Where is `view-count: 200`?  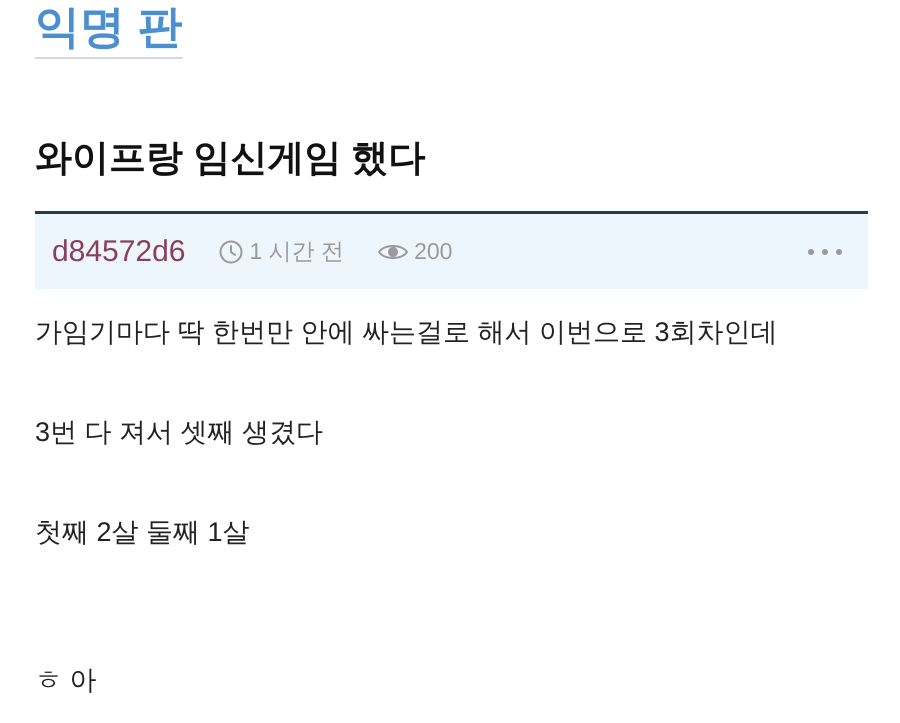 view-count: 200 is located at coordinates (433, 251).